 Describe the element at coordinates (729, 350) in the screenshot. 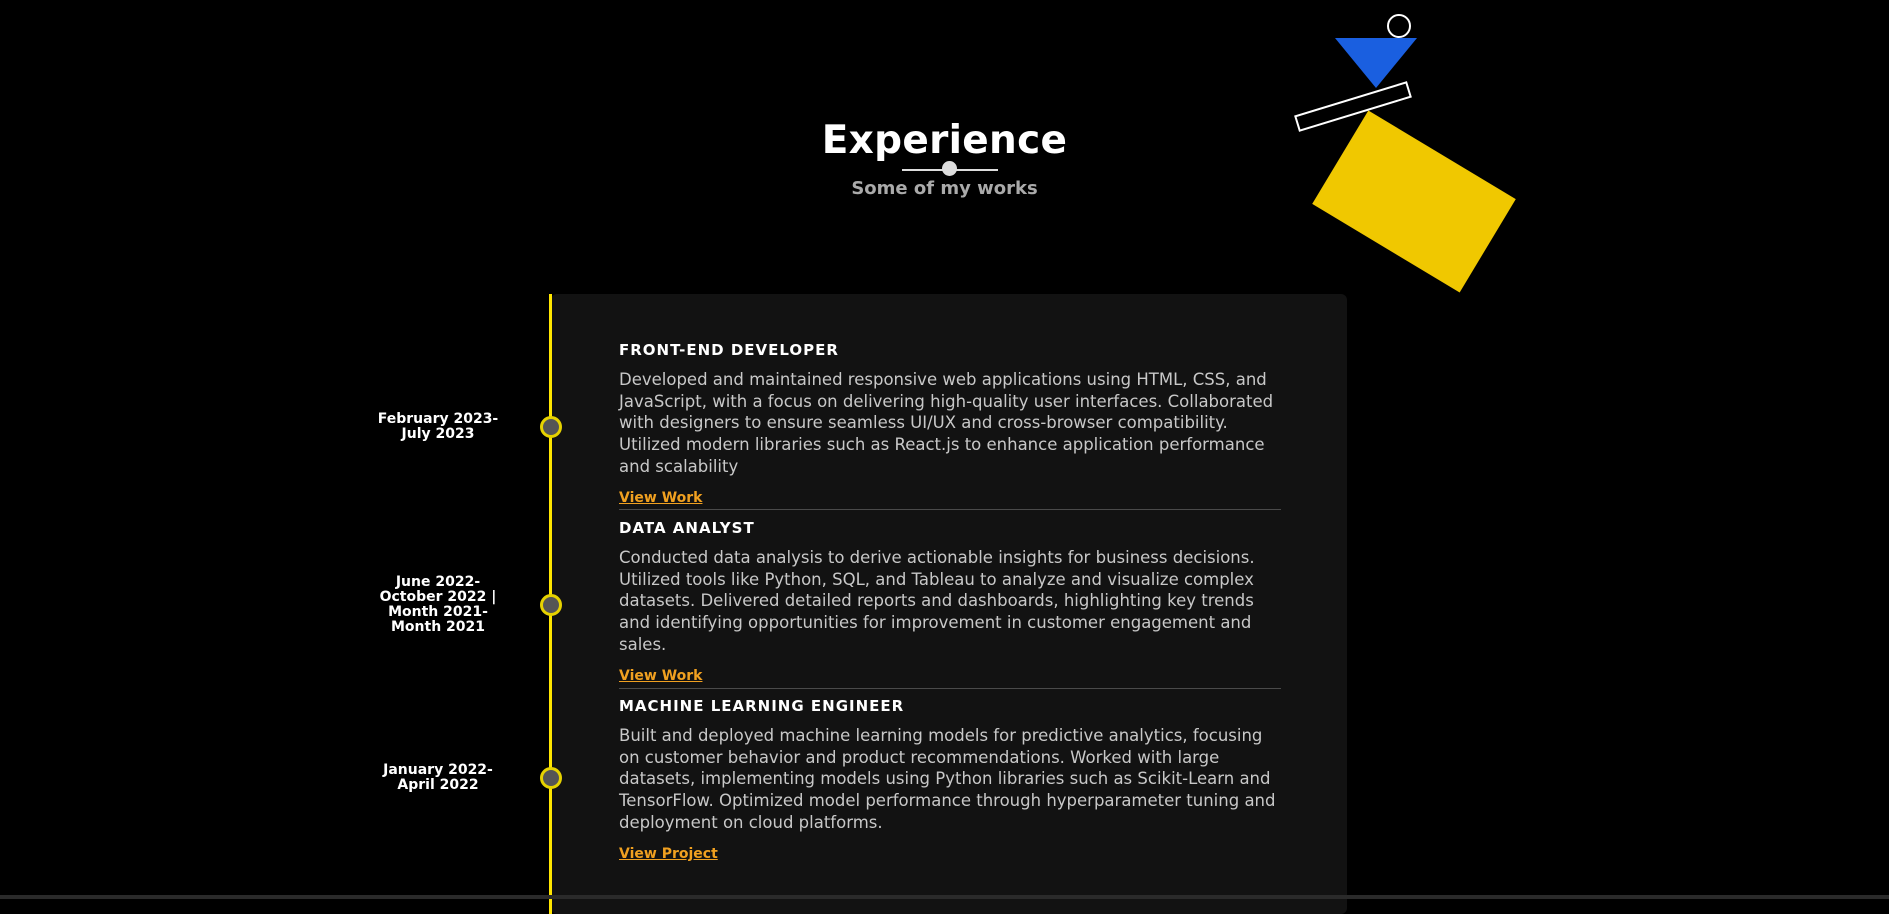

I see `job-title: FRONT-END DEVELOPER` at that location.